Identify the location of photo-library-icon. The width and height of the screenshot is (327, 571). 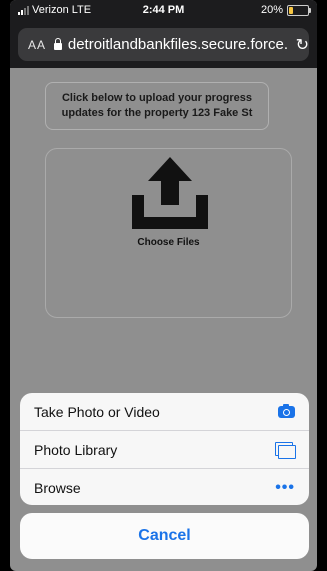
(285, 450).